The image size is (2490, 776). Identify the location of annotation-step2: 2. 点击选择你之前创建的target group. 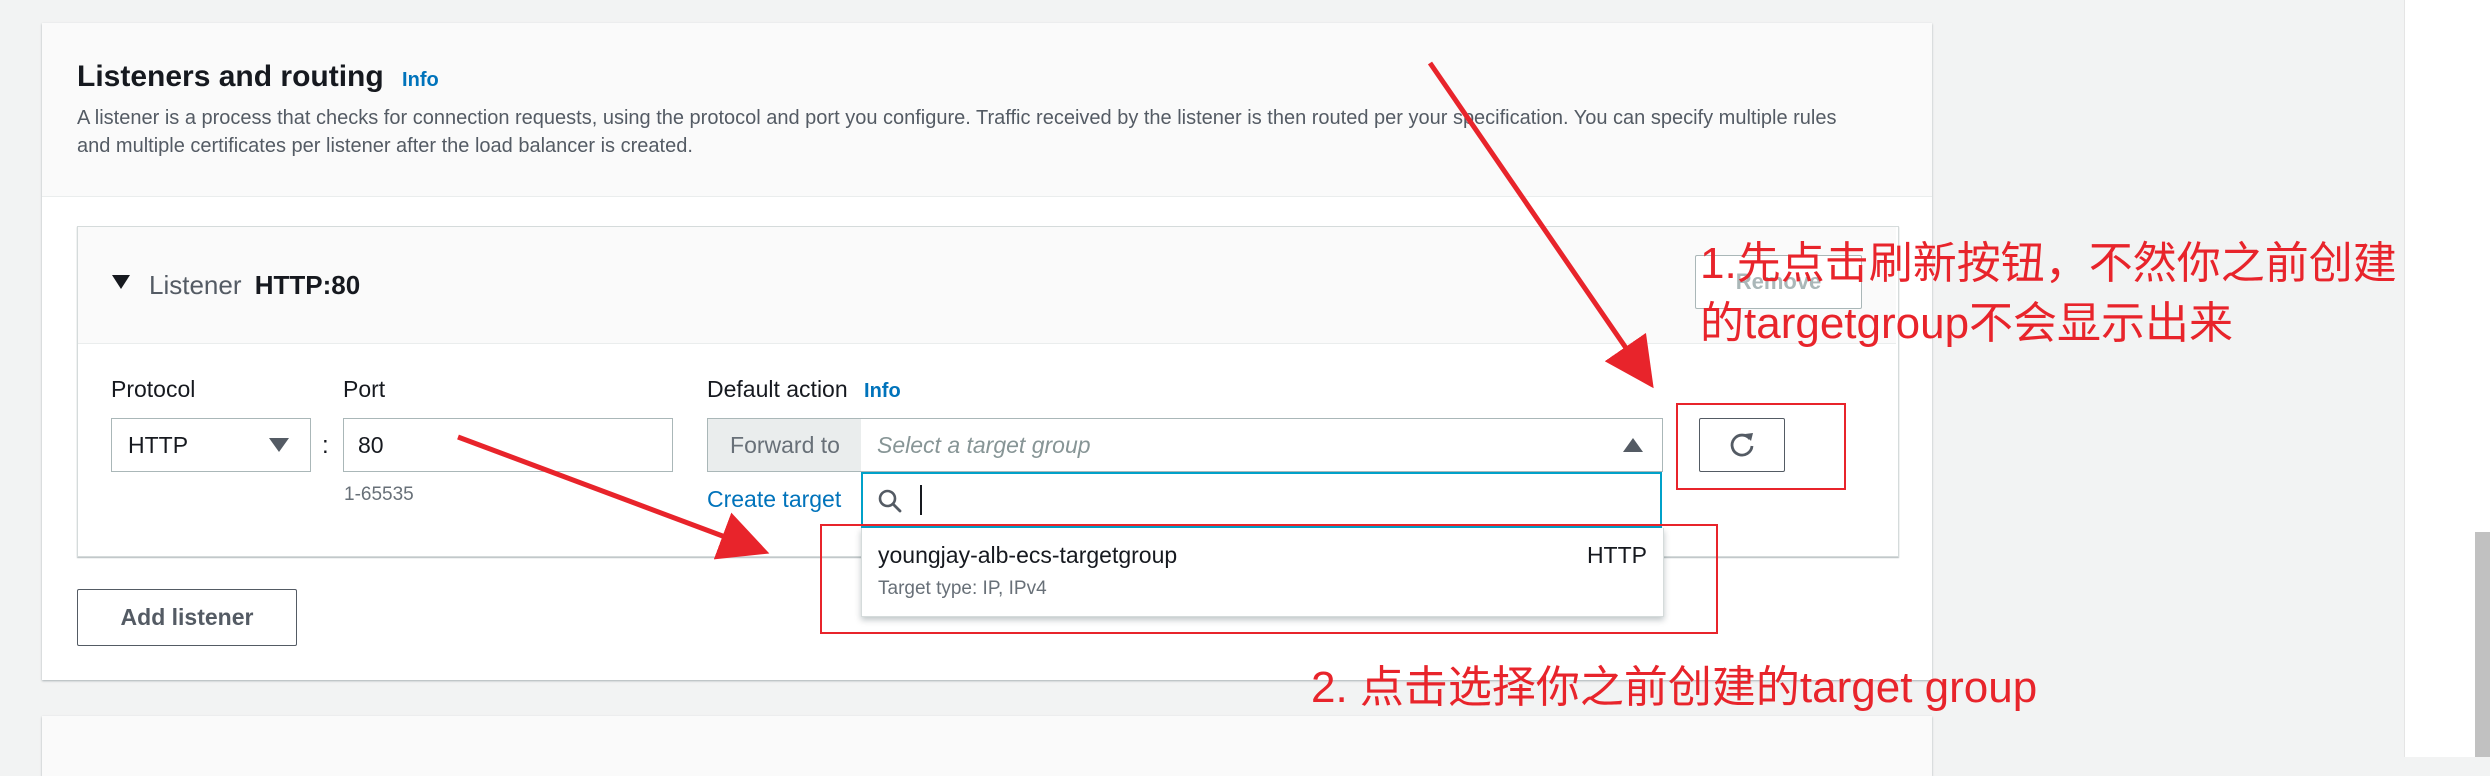
(1674, 687).